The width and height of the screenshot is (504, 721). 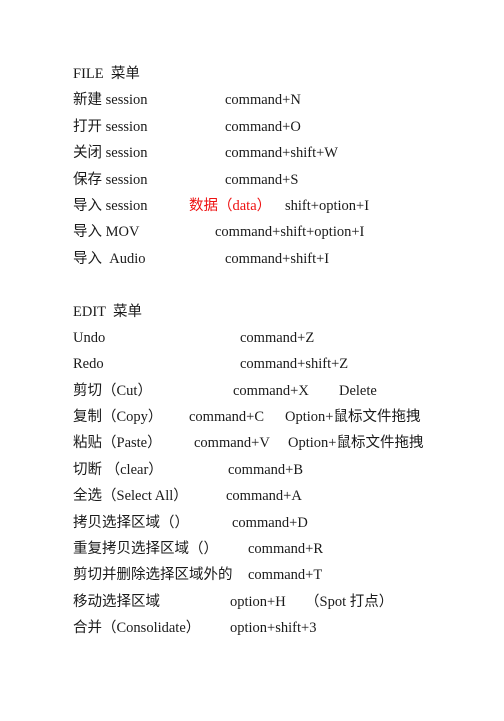 I want to click on shortcut-row-paste: 粘贴（Paste） command+V Option+鼠标文件拖拽, so click(x=273, y=443).